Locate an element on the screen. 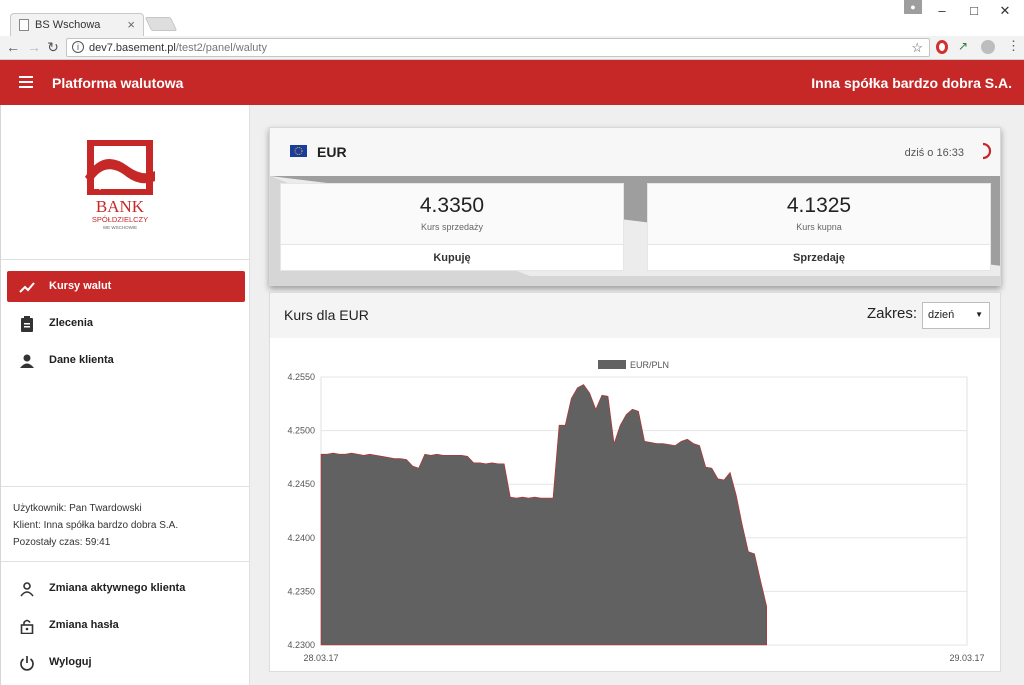 This screenshot has height=685, width=1024. person-icon is located at coordinates (27, 361).